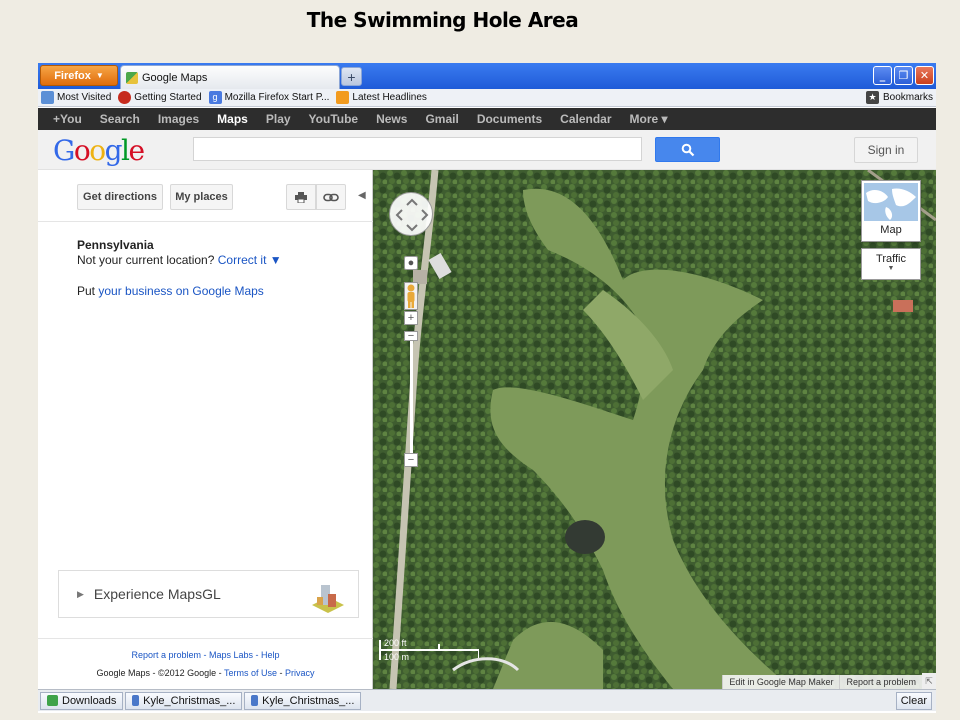 This screenshot has width=960, height=720. Describe the element at coordinates (907, 97) in the screenshot. I see `bookmarks-menu-label: Bookmarks` at that location.